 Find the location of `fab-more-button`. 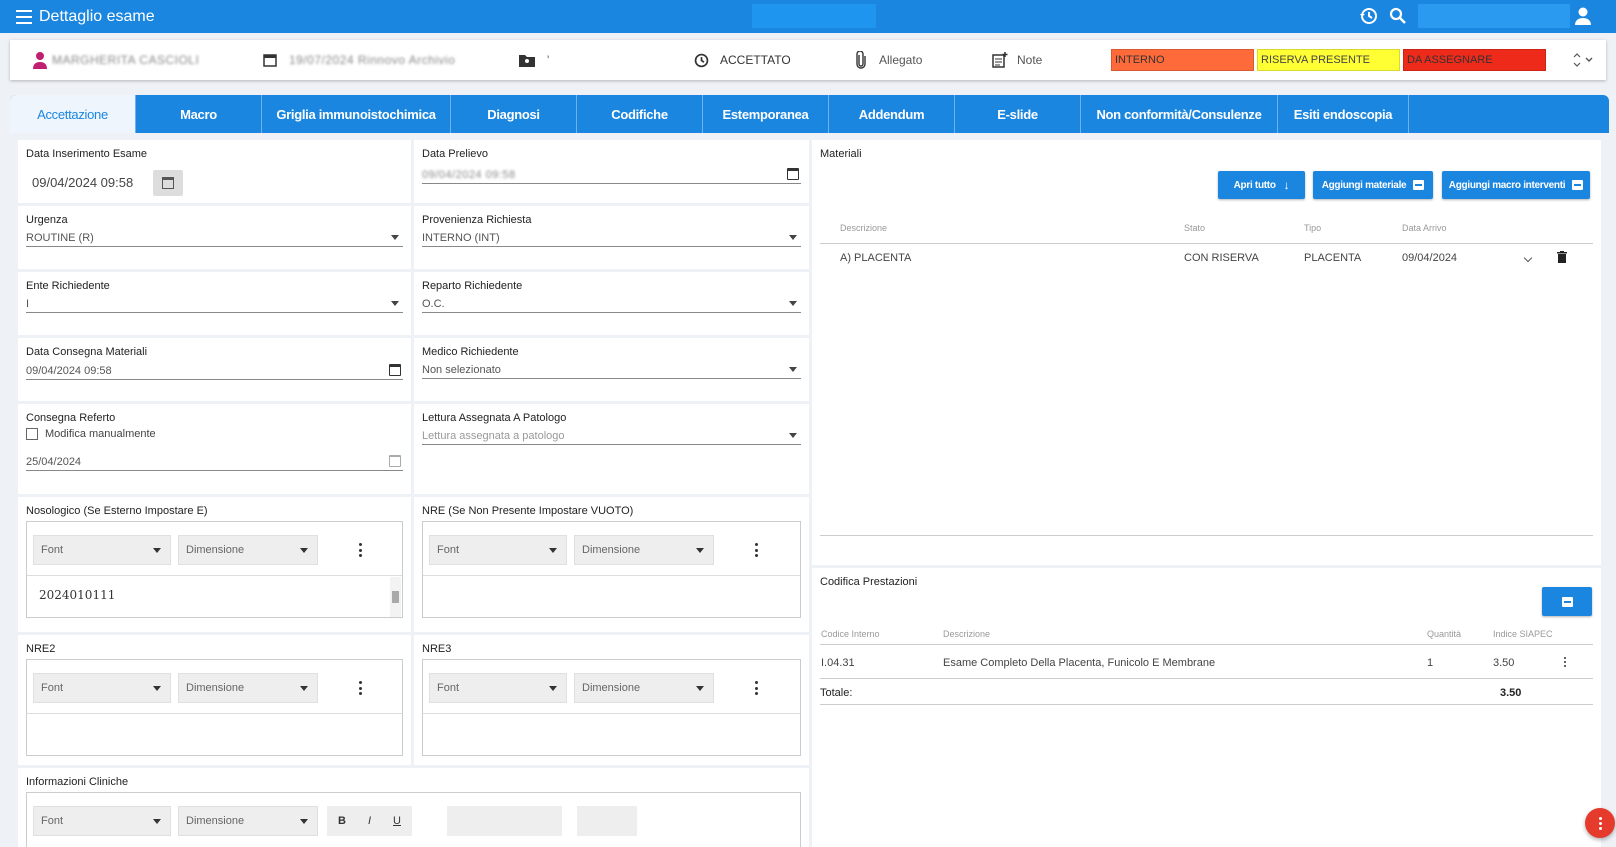

fab-more-button is located at coordinates (1600, 823).